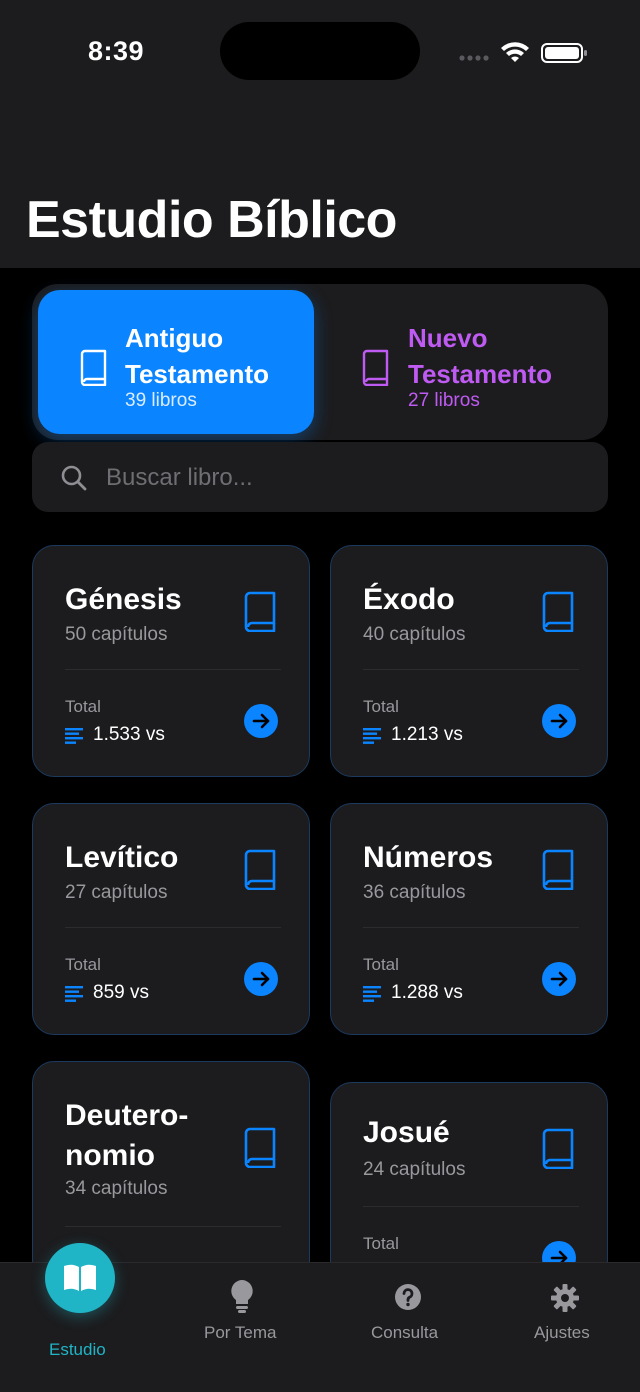 This screenshot has height=1392, width=640. I want to click on book-card: Éxodo 40 capítulos Total 1.213 vs, so click(469, 661).